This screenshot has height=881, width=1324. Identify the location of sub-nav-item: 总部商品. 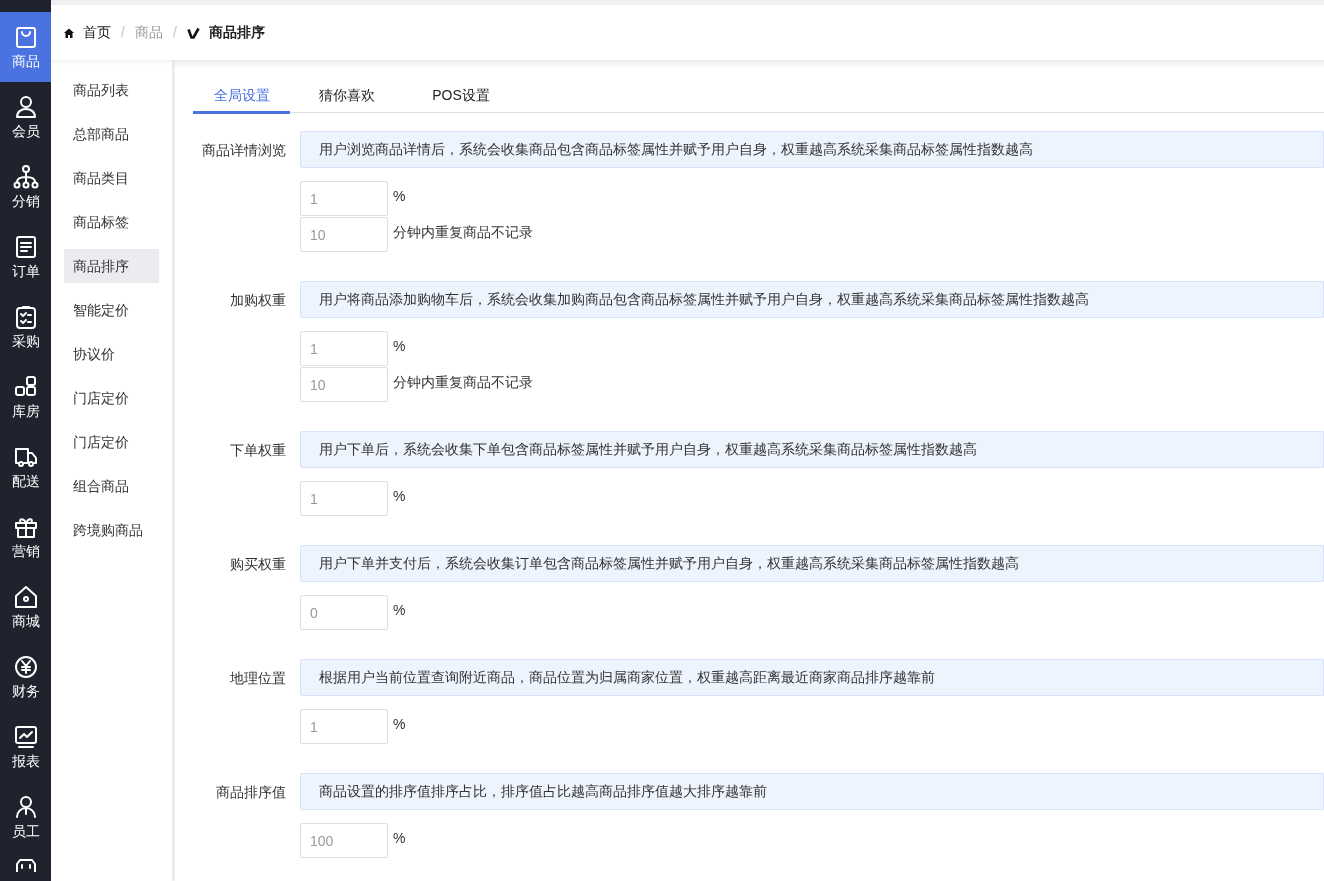
(111, 134).